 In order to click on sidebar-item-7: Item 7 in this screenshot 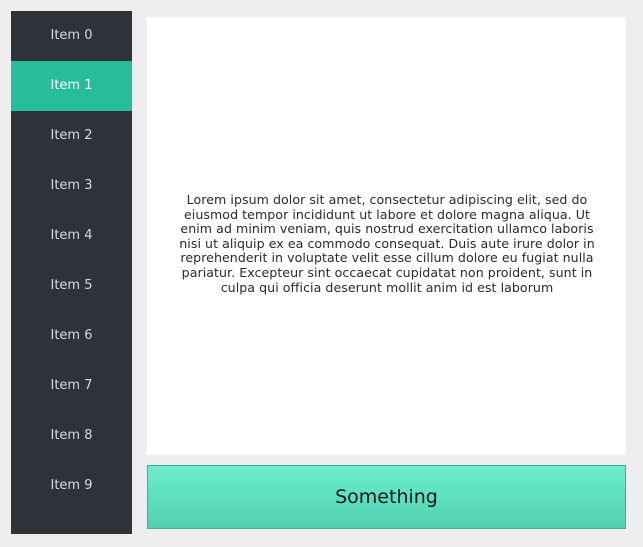, I will do `click(71, 386)`.